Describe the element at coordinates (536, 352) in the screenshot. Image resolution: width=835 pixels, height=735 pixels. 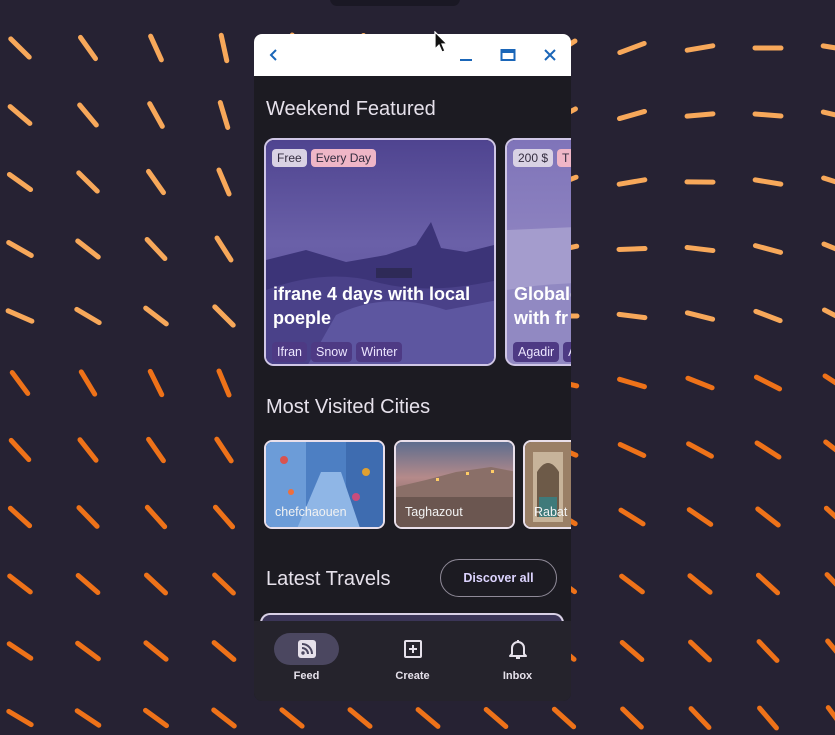
I see `tag-chip: Agadir` at that location.